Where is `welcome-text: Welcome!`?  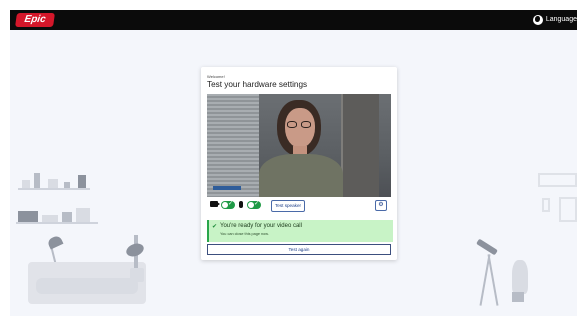 welcome-text: Welcome! is located at coordinates (216, 76).